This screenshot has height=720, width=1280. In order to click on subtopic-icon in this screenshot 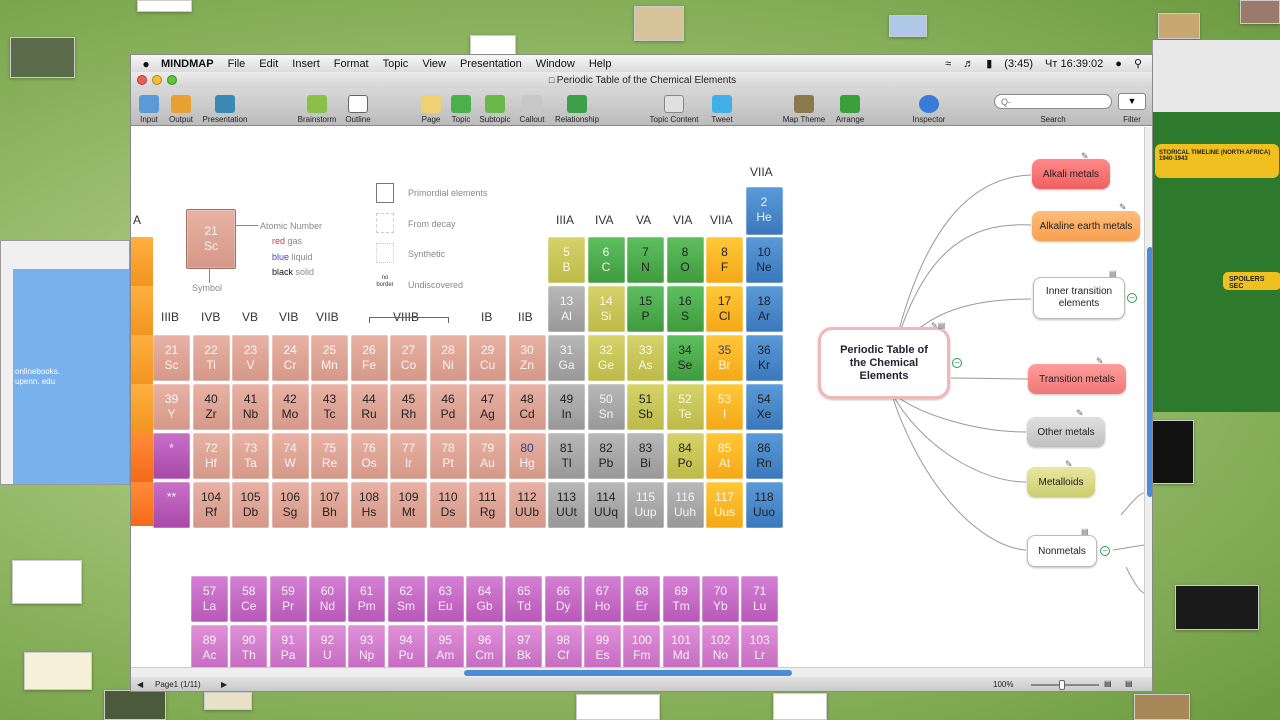, I will do `click(495, 104)`.